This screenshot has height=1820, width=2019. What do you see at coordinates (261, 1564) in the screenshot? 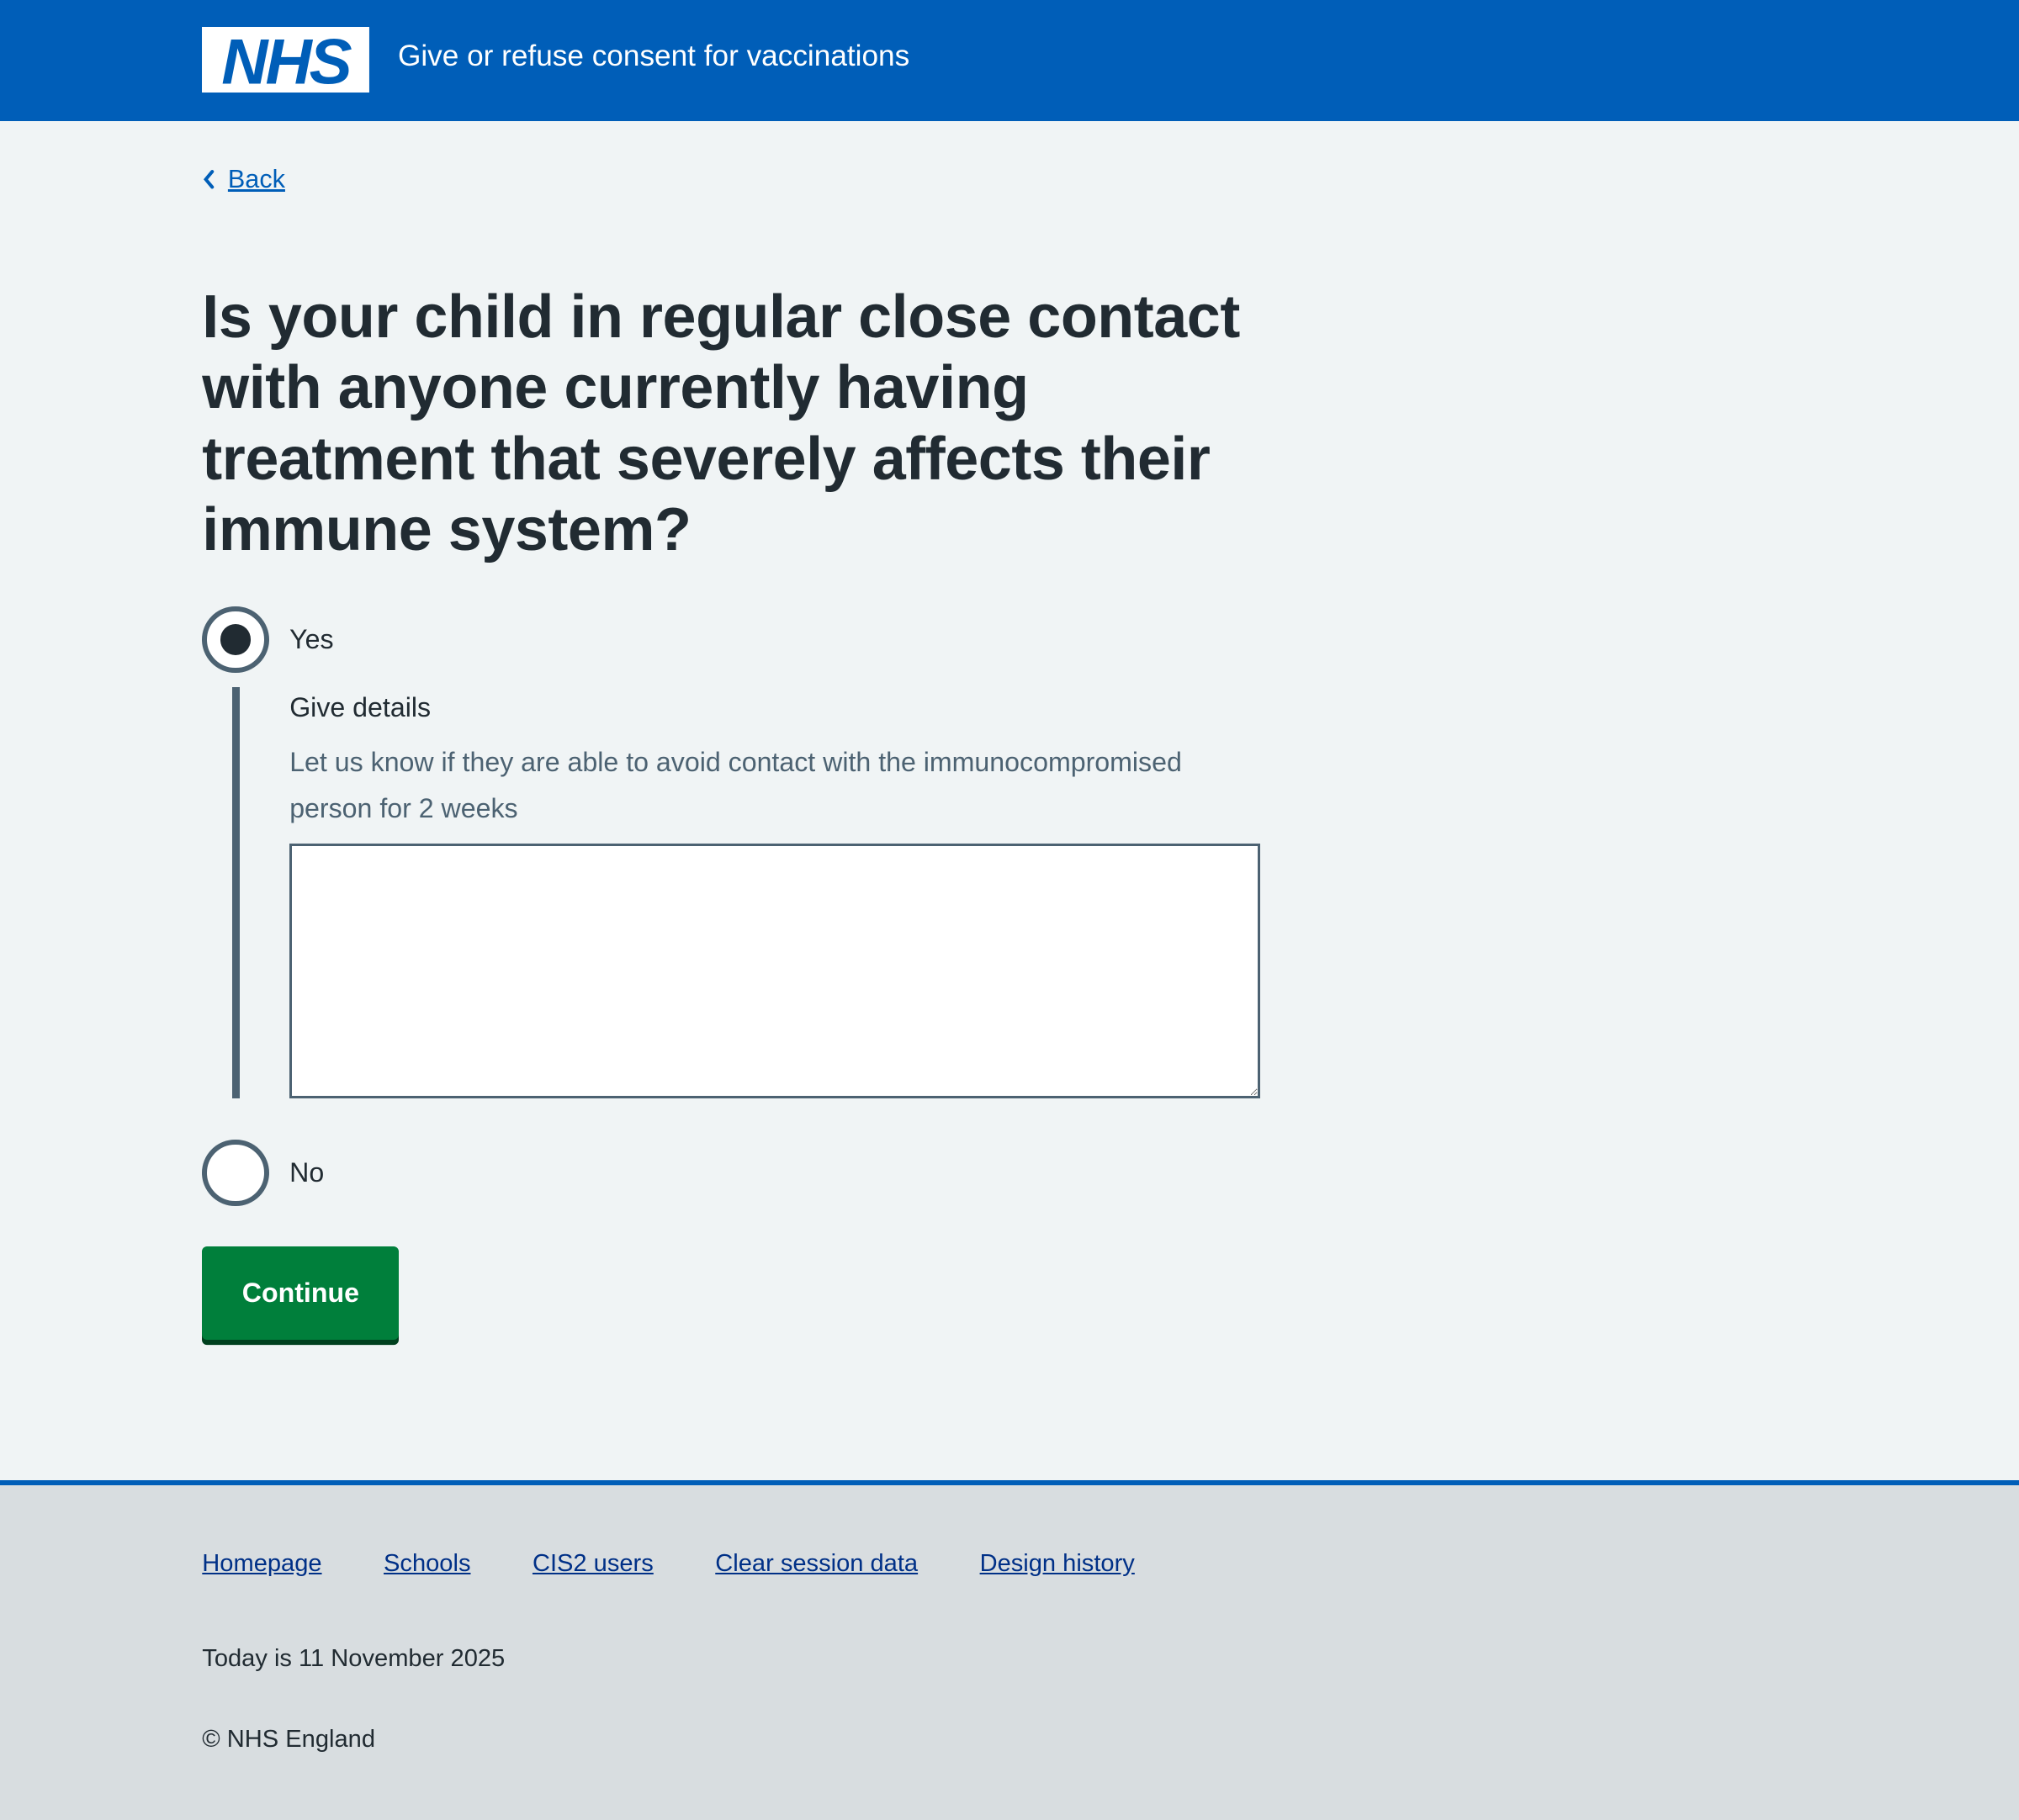
I see `footer-link-homepage: Homepage` at bounding box center [261, 1564].